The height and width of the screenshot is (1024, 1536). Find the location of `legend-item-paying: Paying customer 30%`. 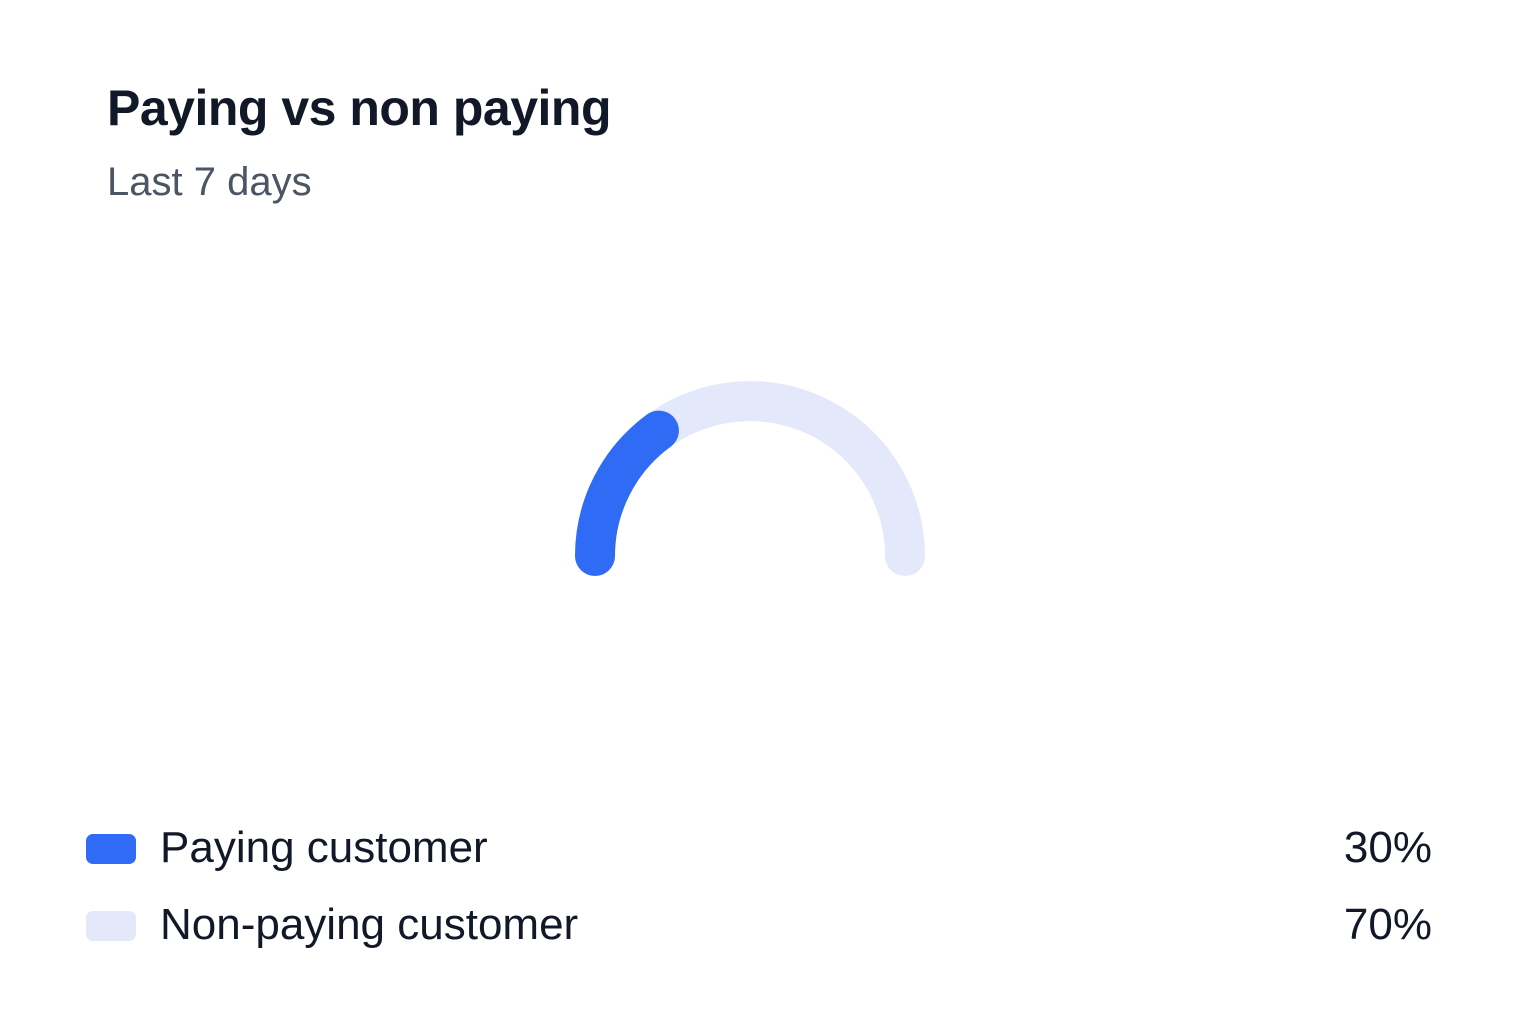

legend-item-paying: Paying customer 30% is located at coordinates (759, 848).